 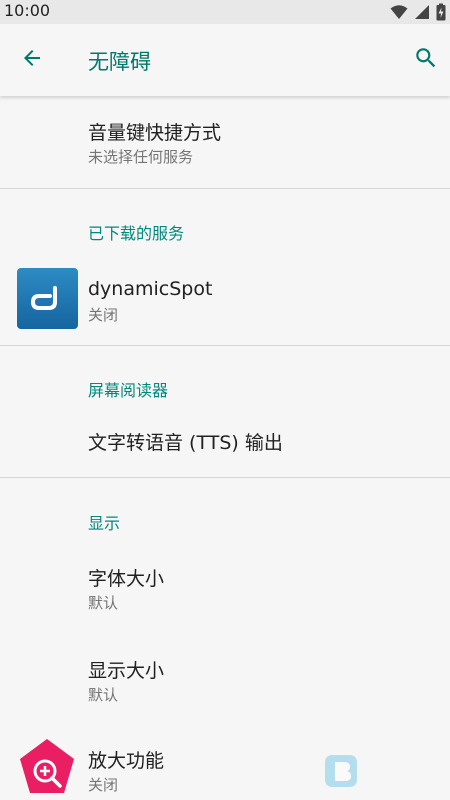 What do you see at coordinates (225, 12) in the screenshot?
I see `status-bar: 10:00` at bounding box center [225, 12].